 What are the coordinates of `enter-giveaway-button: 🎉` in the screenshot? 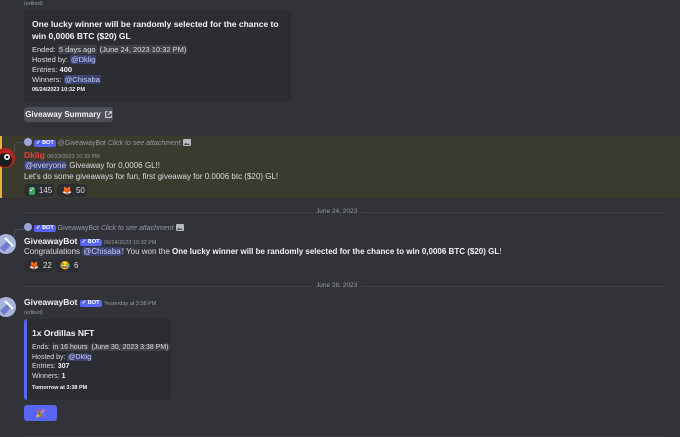 It's located at (40, 413).